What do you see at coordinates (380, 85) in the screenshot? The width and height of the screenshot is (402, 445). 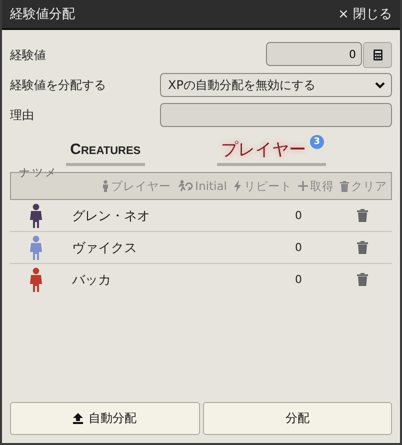 I see `chevron-down-icon` at bounding box center [380, 85].